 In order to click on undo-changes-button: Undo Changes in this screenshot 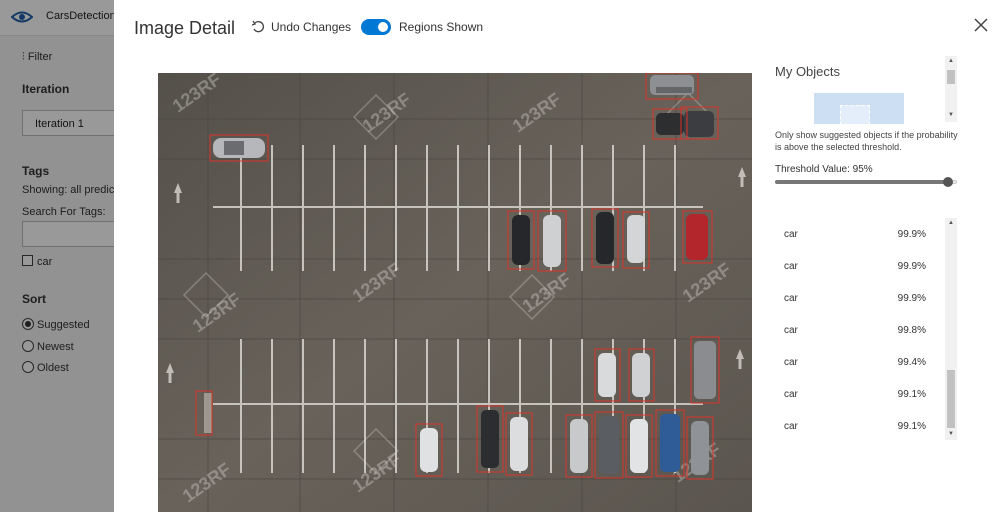, I will do `click(301, 27)`.